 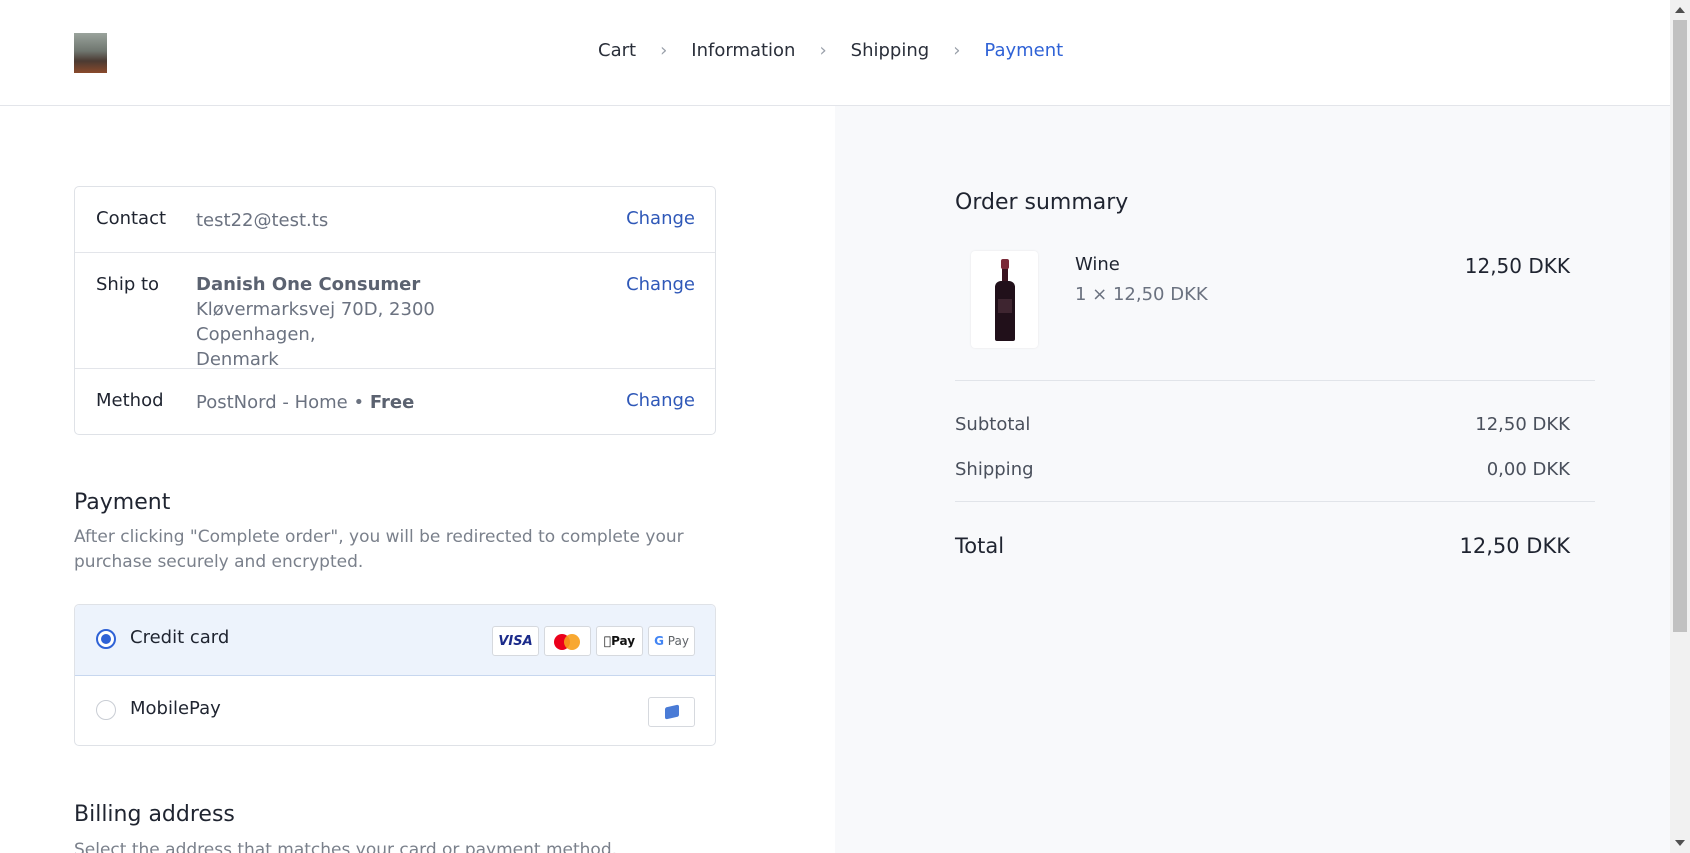 What do you see at coordinates (830, 50) in the screenshot?
I see `breadcrumb: Cart › Information › Shipping › Payment` at bounding box center [830, 50].